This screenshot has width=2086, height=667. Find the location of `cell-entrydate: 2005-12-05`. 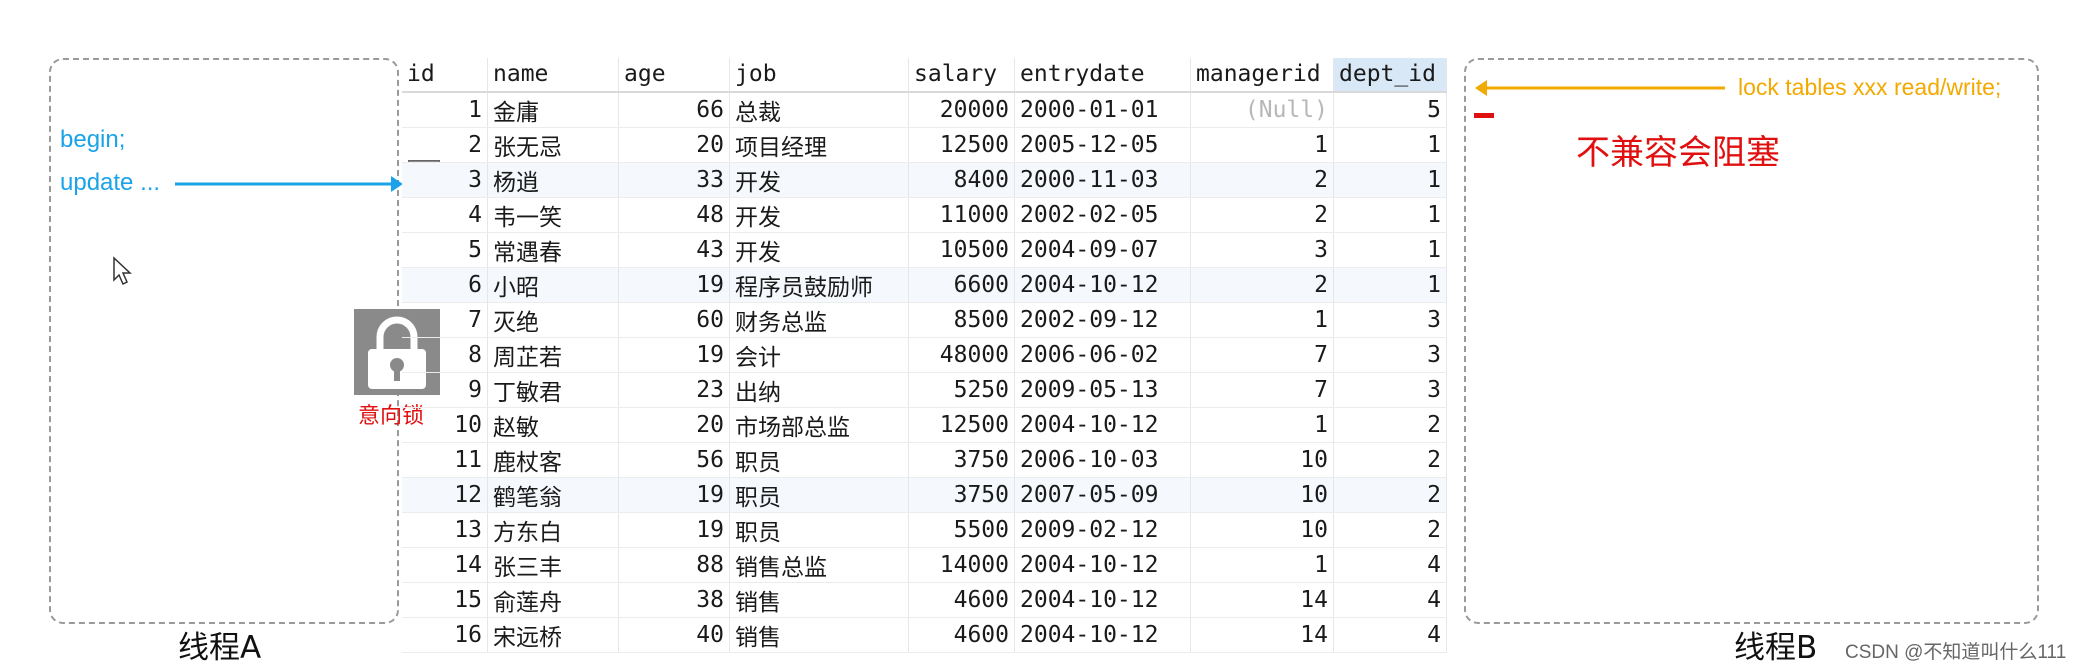

cell-entrydate: 2005-12-05 is located at coordinates (1102, 145).